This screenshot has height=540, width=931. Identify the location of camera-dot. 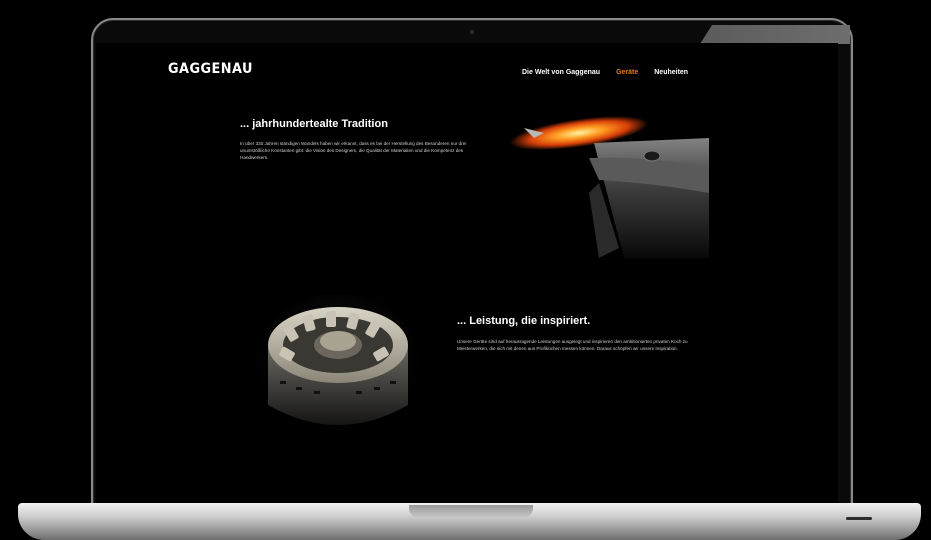
(472, 32).